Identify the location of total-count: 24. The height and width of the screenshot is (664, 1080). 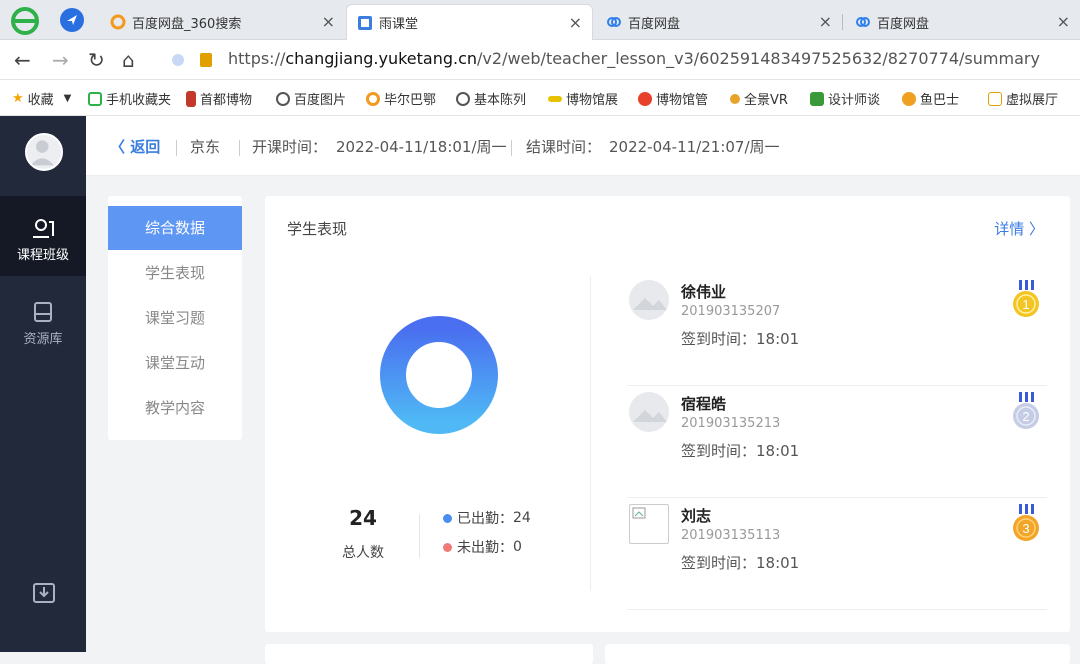
(363, 518).